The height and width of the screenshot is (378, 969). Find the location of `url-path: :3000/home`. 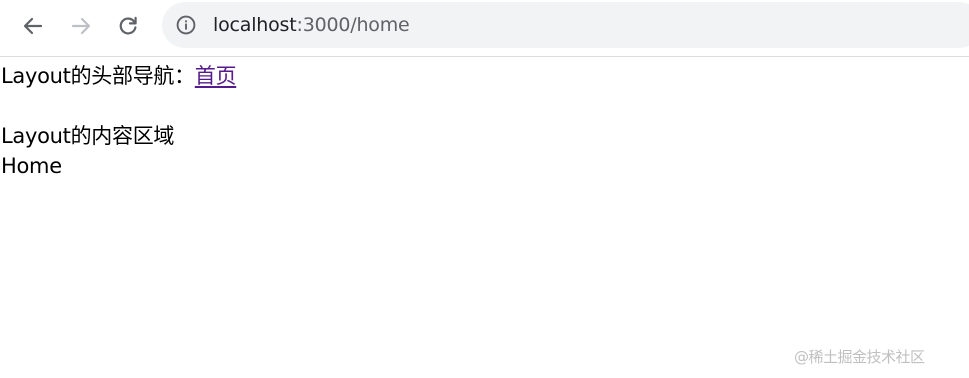

url-path: :3000/home is located at coordinates (353, 25).